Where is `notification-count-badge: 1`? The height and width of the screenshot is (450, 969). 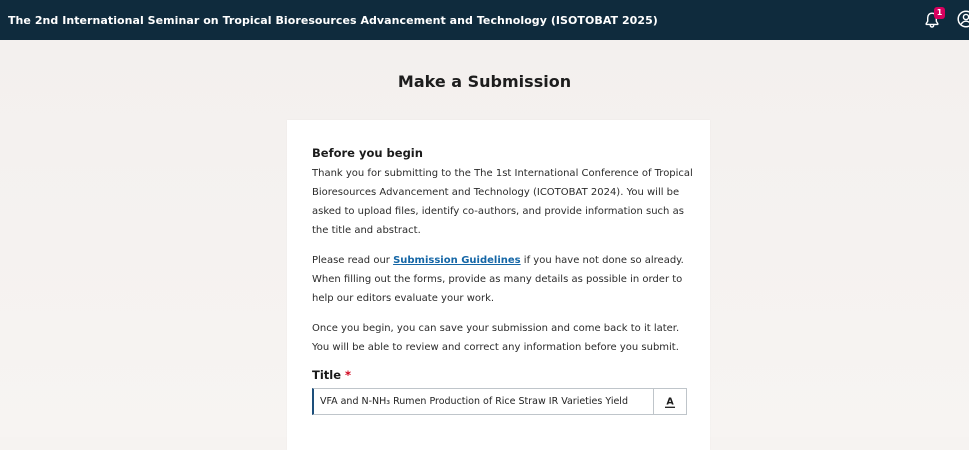
notification-count-badge: 1 is located at coordinates (939, 13).